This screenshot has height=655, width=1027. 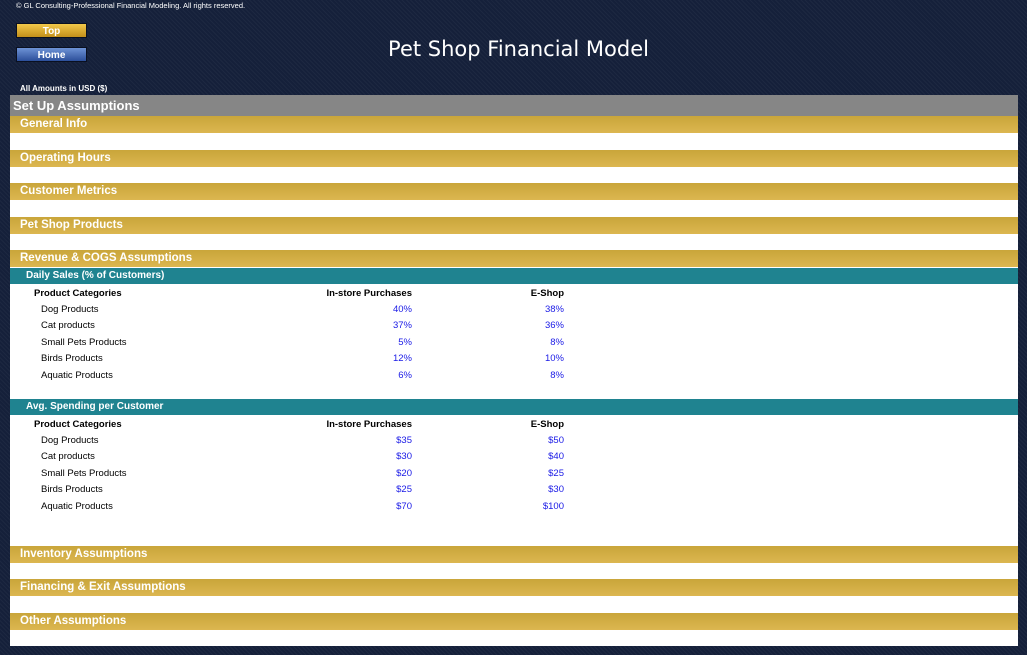 I want to click on in-store-value: $70, so click(x=404, y=507).